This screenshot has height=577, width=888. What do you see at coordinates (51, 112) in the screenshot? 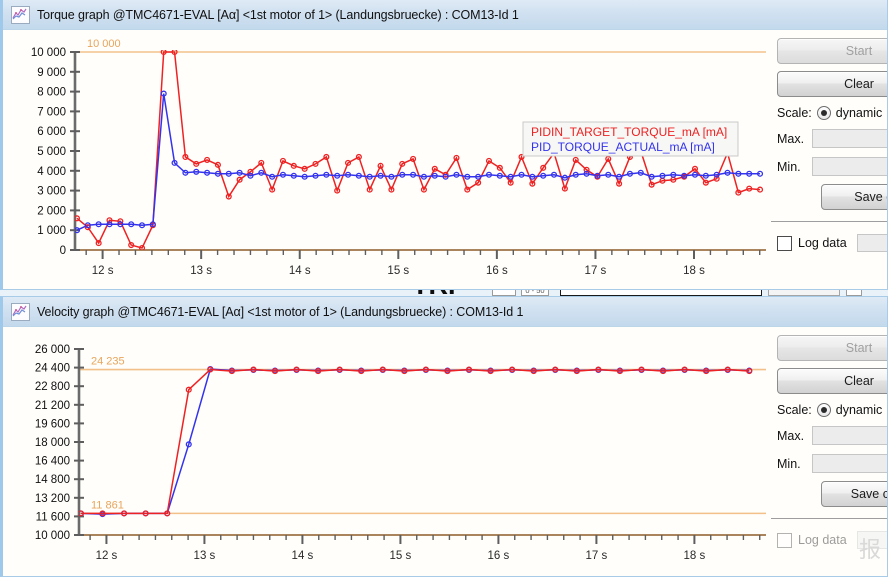
I see `svg-text: 7 000` at bounding box center [51, 112].